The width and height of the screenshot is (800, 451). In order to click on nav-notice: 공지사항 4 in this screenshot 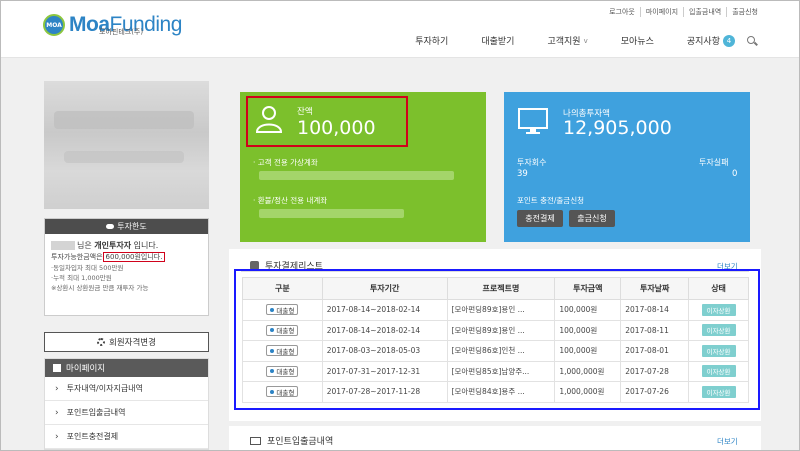, I will do `click(711, 40)`.